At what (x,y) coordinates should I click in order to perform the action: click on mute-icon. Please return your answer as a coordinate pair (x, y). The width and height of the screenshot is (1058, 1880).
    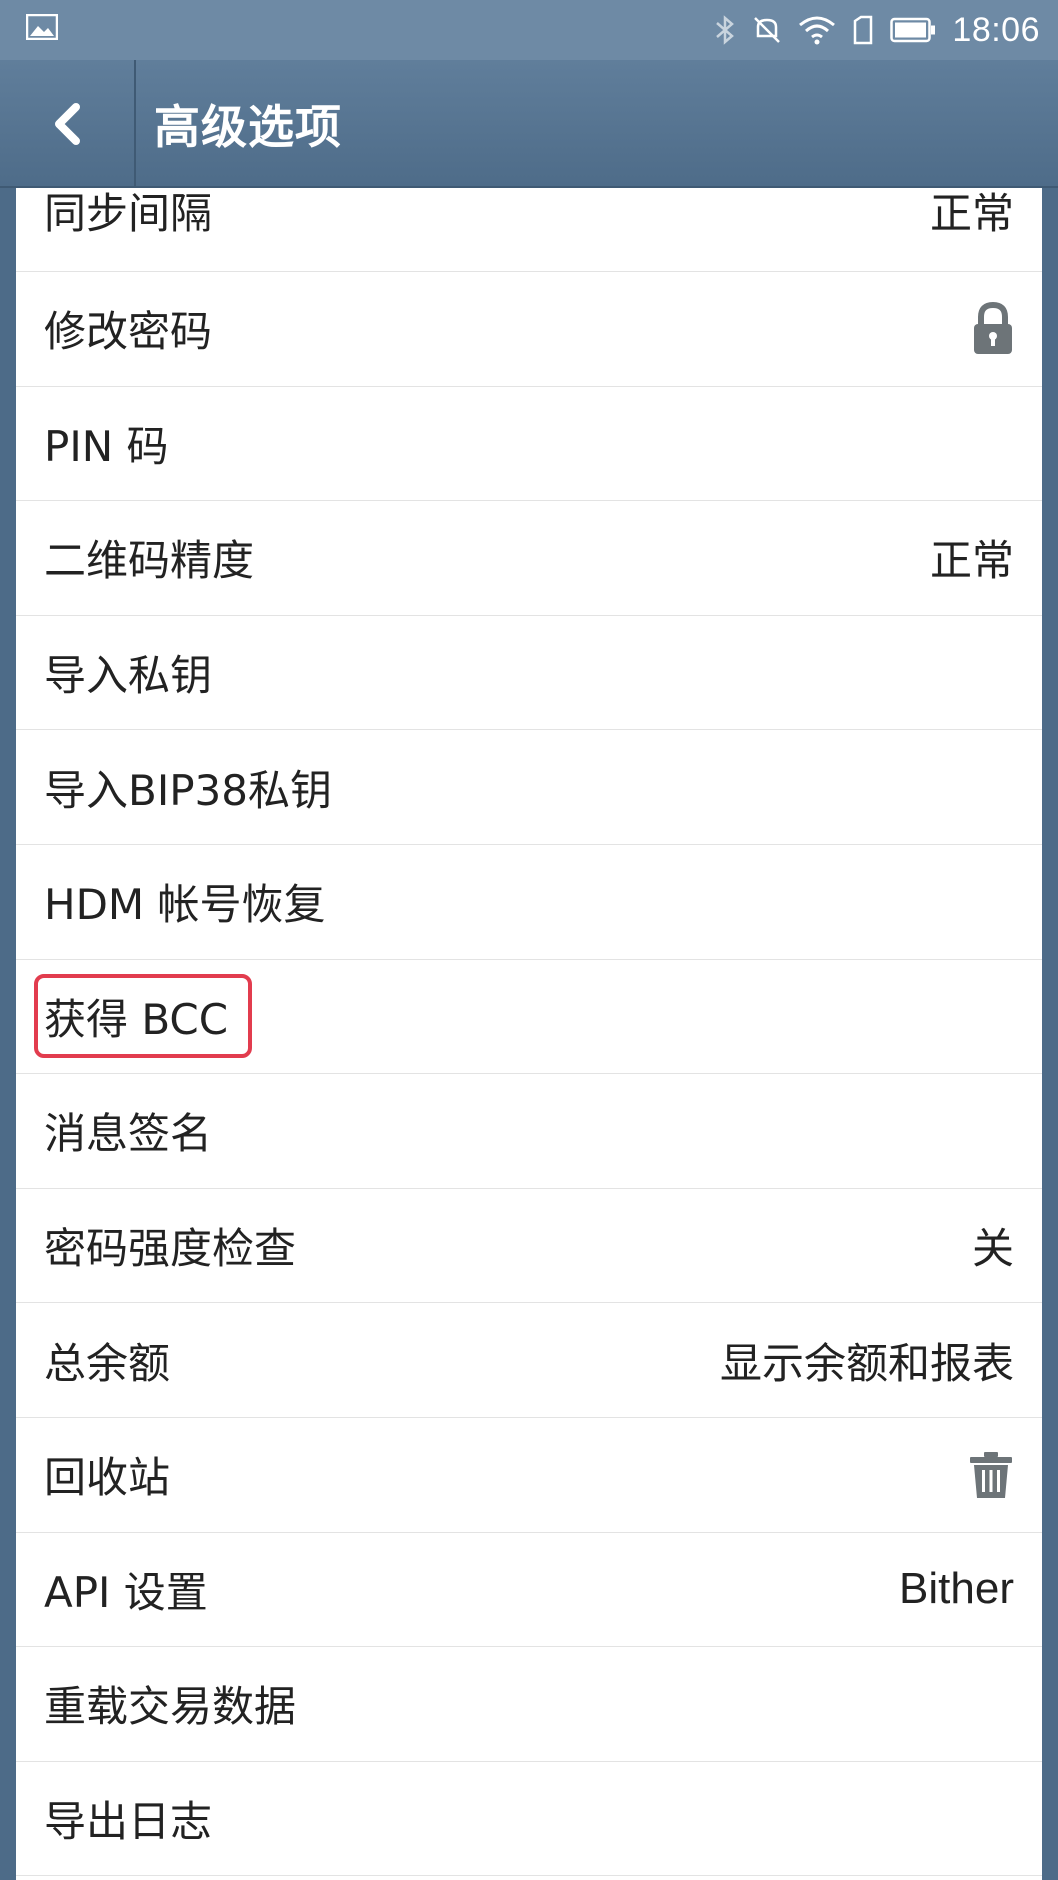
    Looking at the image, I should click on (767, 30).